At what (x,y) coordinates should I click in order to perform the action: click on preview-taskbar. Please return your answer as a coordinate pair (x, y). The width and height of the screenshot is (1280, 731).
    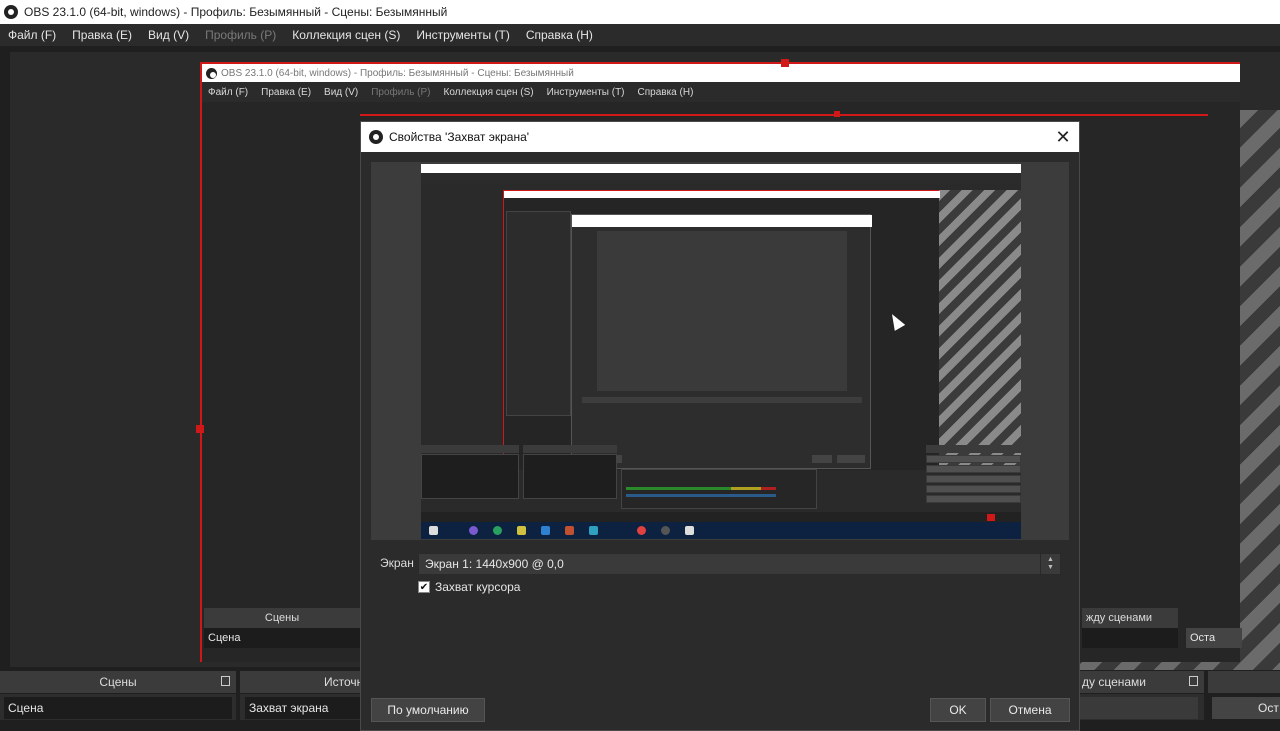
    Looking at the image, I should click on (721, 530).